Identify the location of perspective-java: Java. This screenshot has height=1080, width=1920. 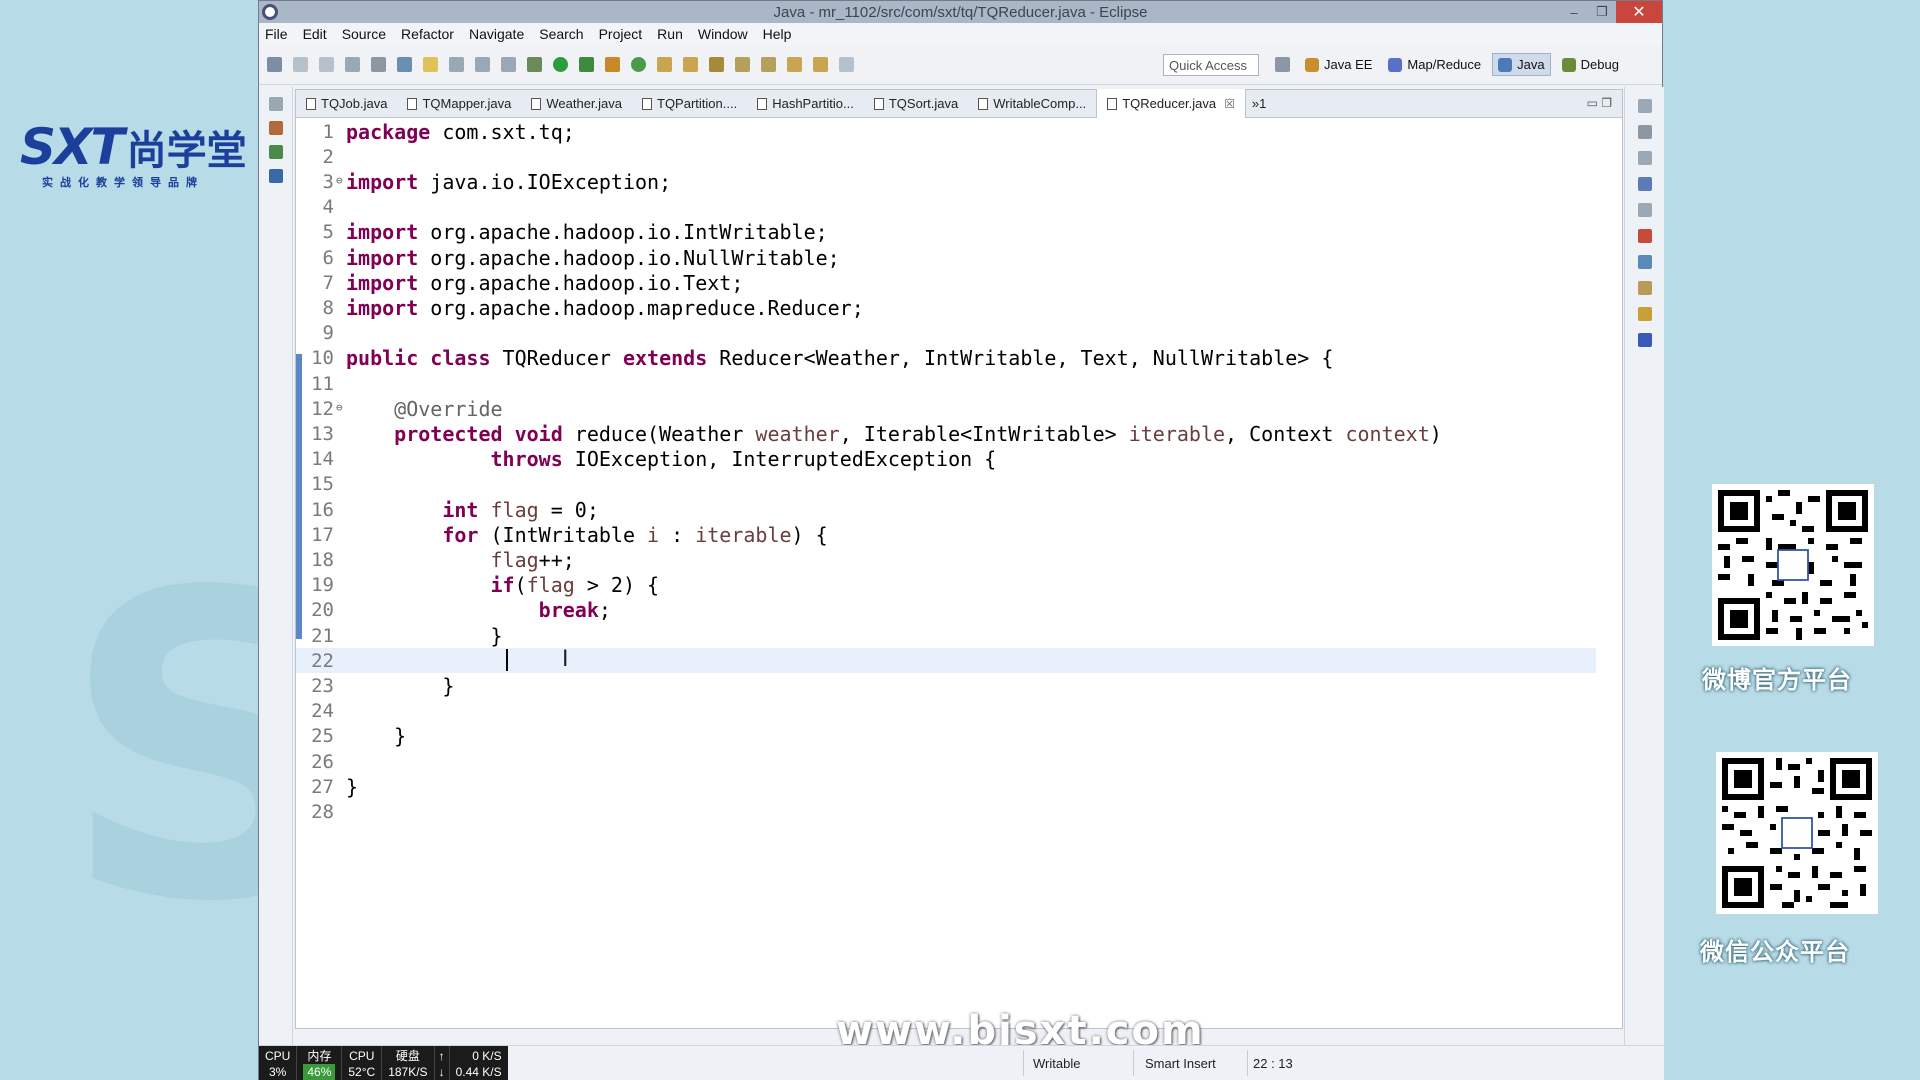
(1521, 64).